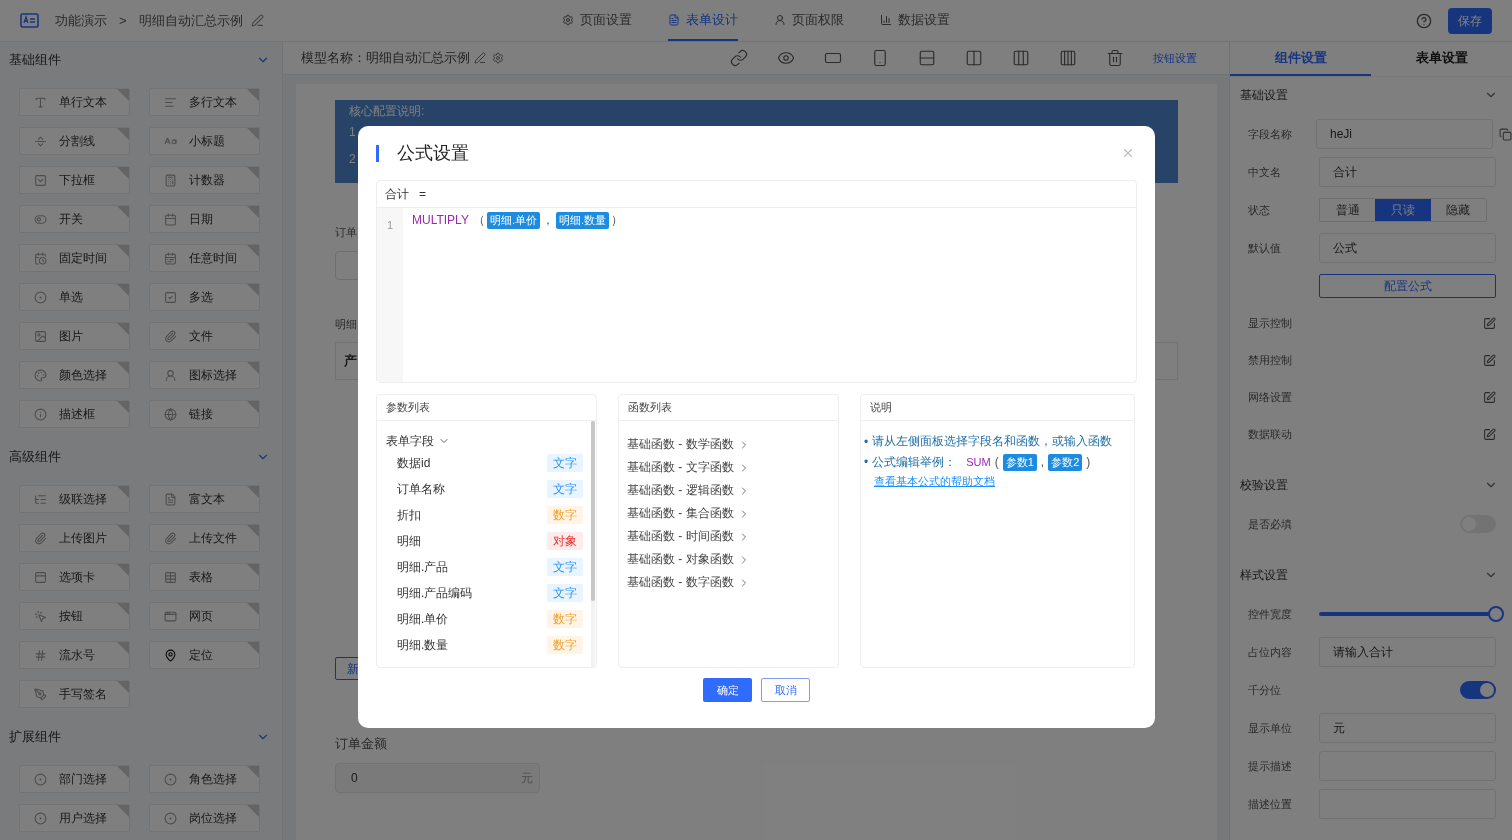 Image resolution: width=1512 pixels, height=840 pixels. Describe the element at coordinates (732, 581) in the screenshot. I see `function-category: 基础函数 - 数字函数` at that location.